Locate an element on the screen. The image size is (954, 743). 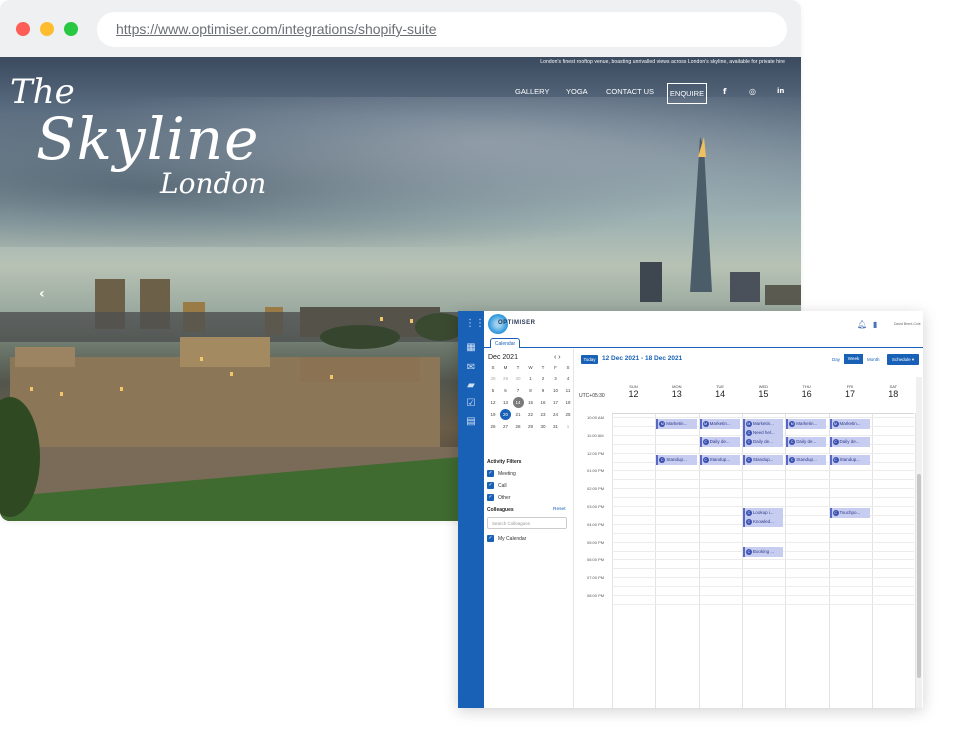
mini-day: 11 is located at coordinates (568, 390).